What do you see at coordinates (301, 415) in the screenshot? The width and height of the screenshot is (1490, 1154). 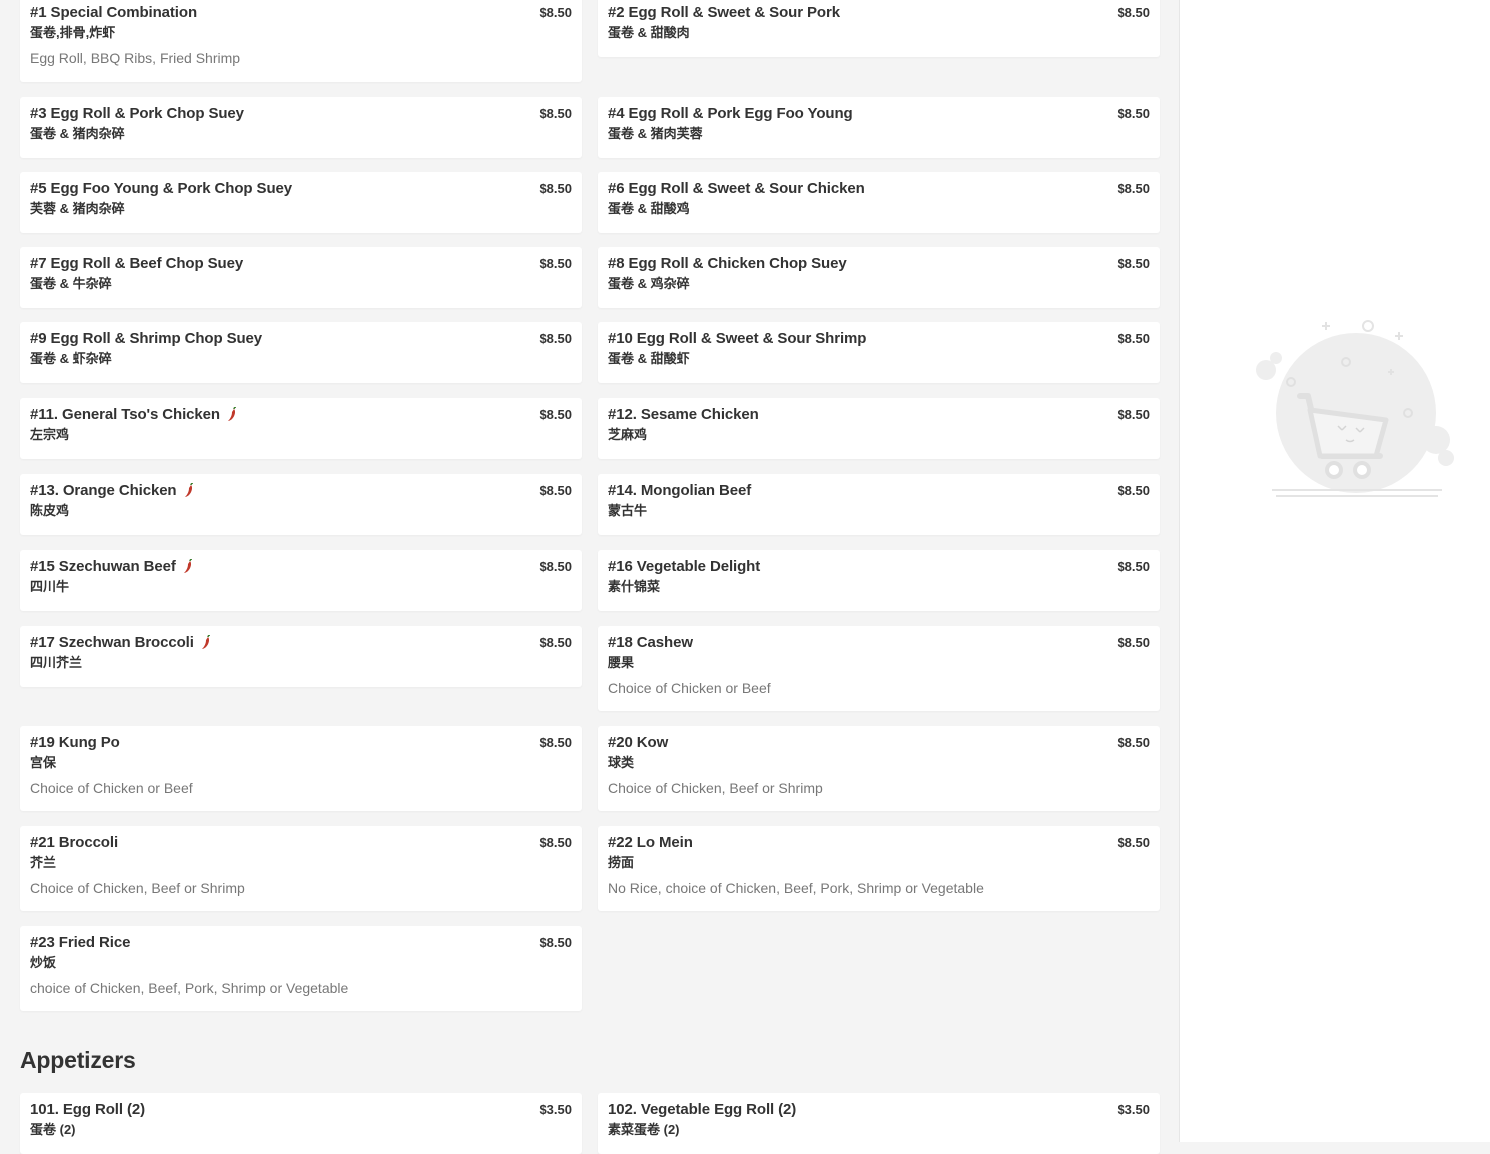 I see `menu-item-name: #11. General Tso's Chicken` at bounding box center [301, 415].